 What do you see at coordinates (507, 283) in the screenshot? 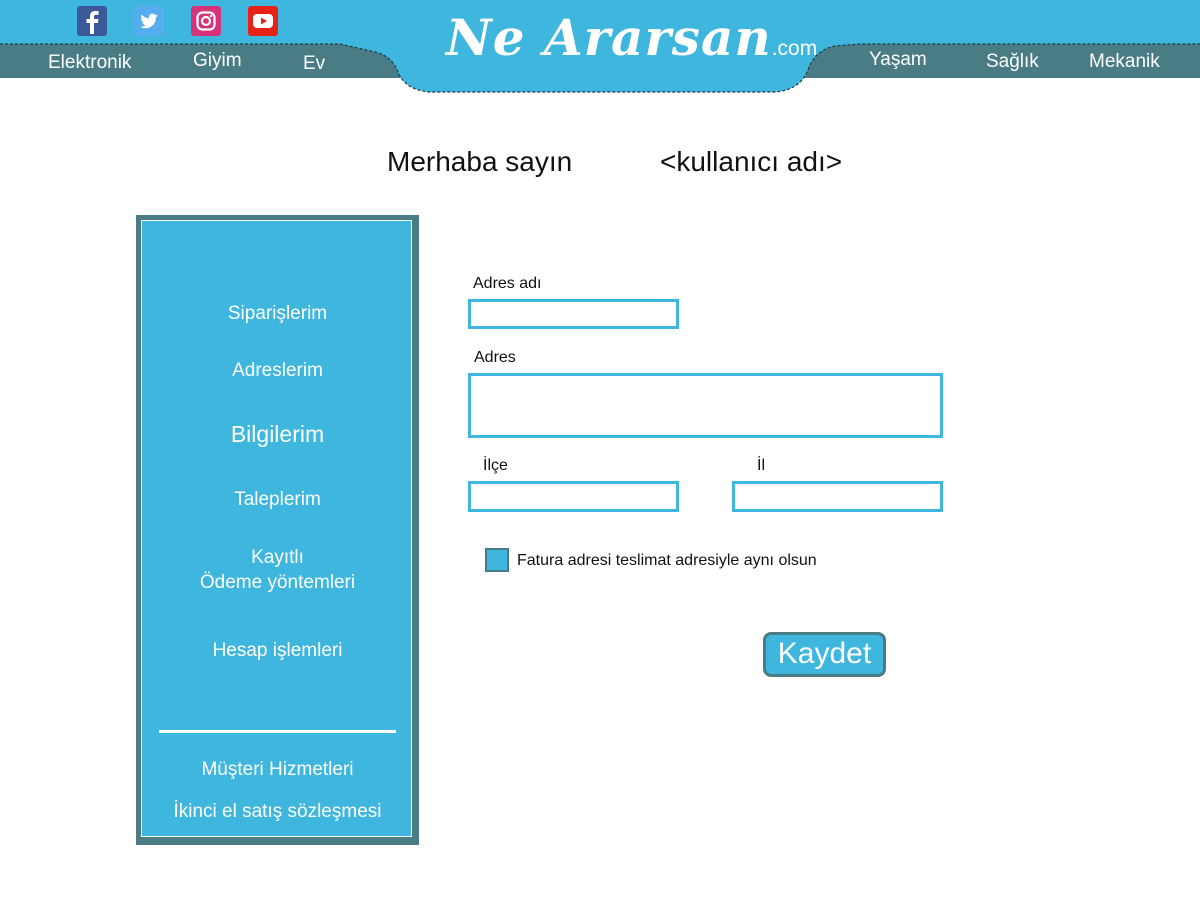
I see `address-name-label: Adres adı` at bounding box center [507, 283].